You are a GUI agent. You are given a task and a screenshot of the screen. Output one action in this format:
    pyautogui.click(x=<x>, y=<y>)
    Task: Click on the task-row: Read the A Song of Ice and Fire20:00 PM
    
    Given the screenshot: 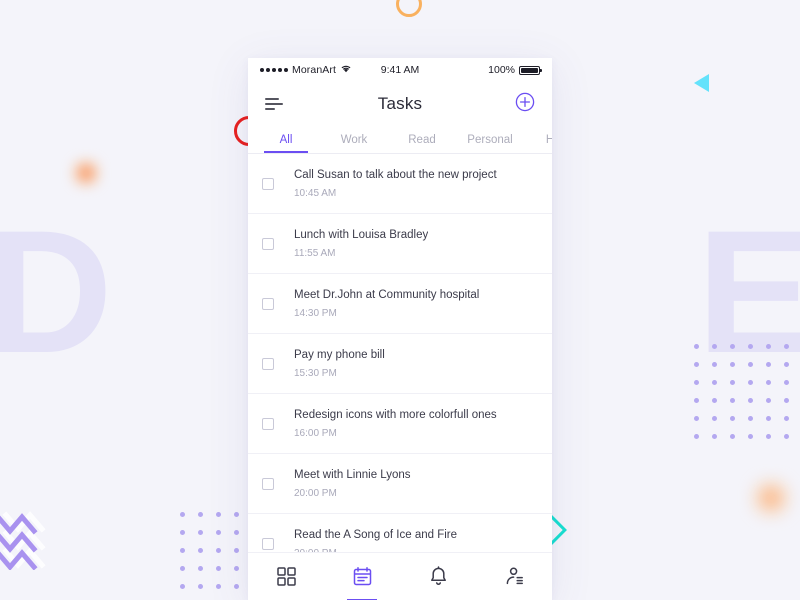 What is the action you would take?
    pyautogui.click(x=400, y=533)
    